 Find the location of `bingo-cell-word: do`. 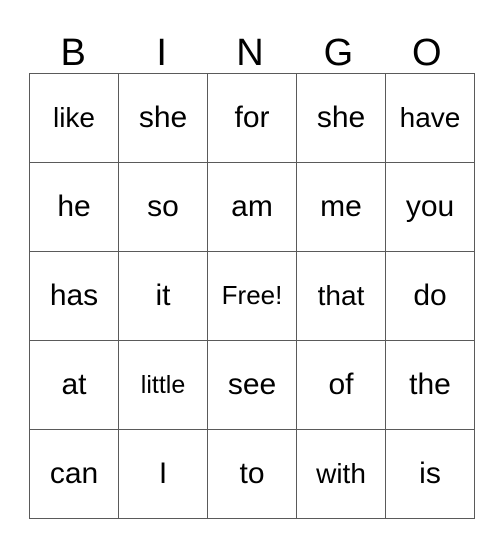

bingo-cell-word: do is located at coordinates (430, 296).